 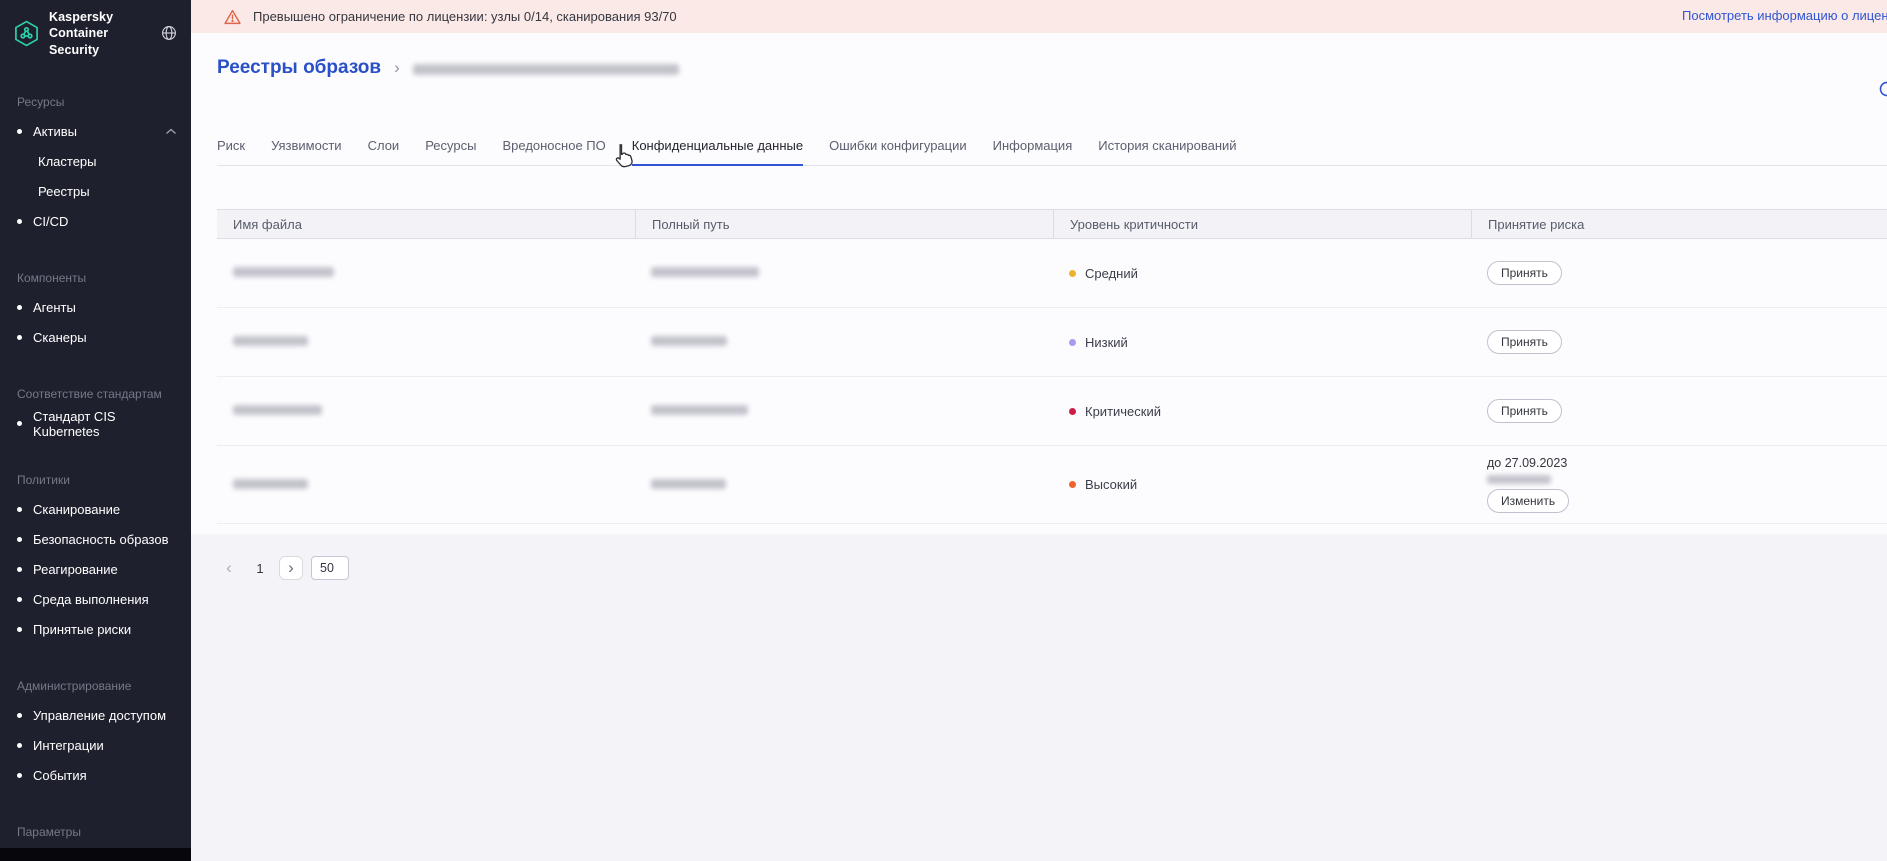 What do you see at coordinates (1052, 485) in the screenshot?
I see `table-row: Высокий до 27.09.2023 Изменить` at bounding box center [1052, 485].